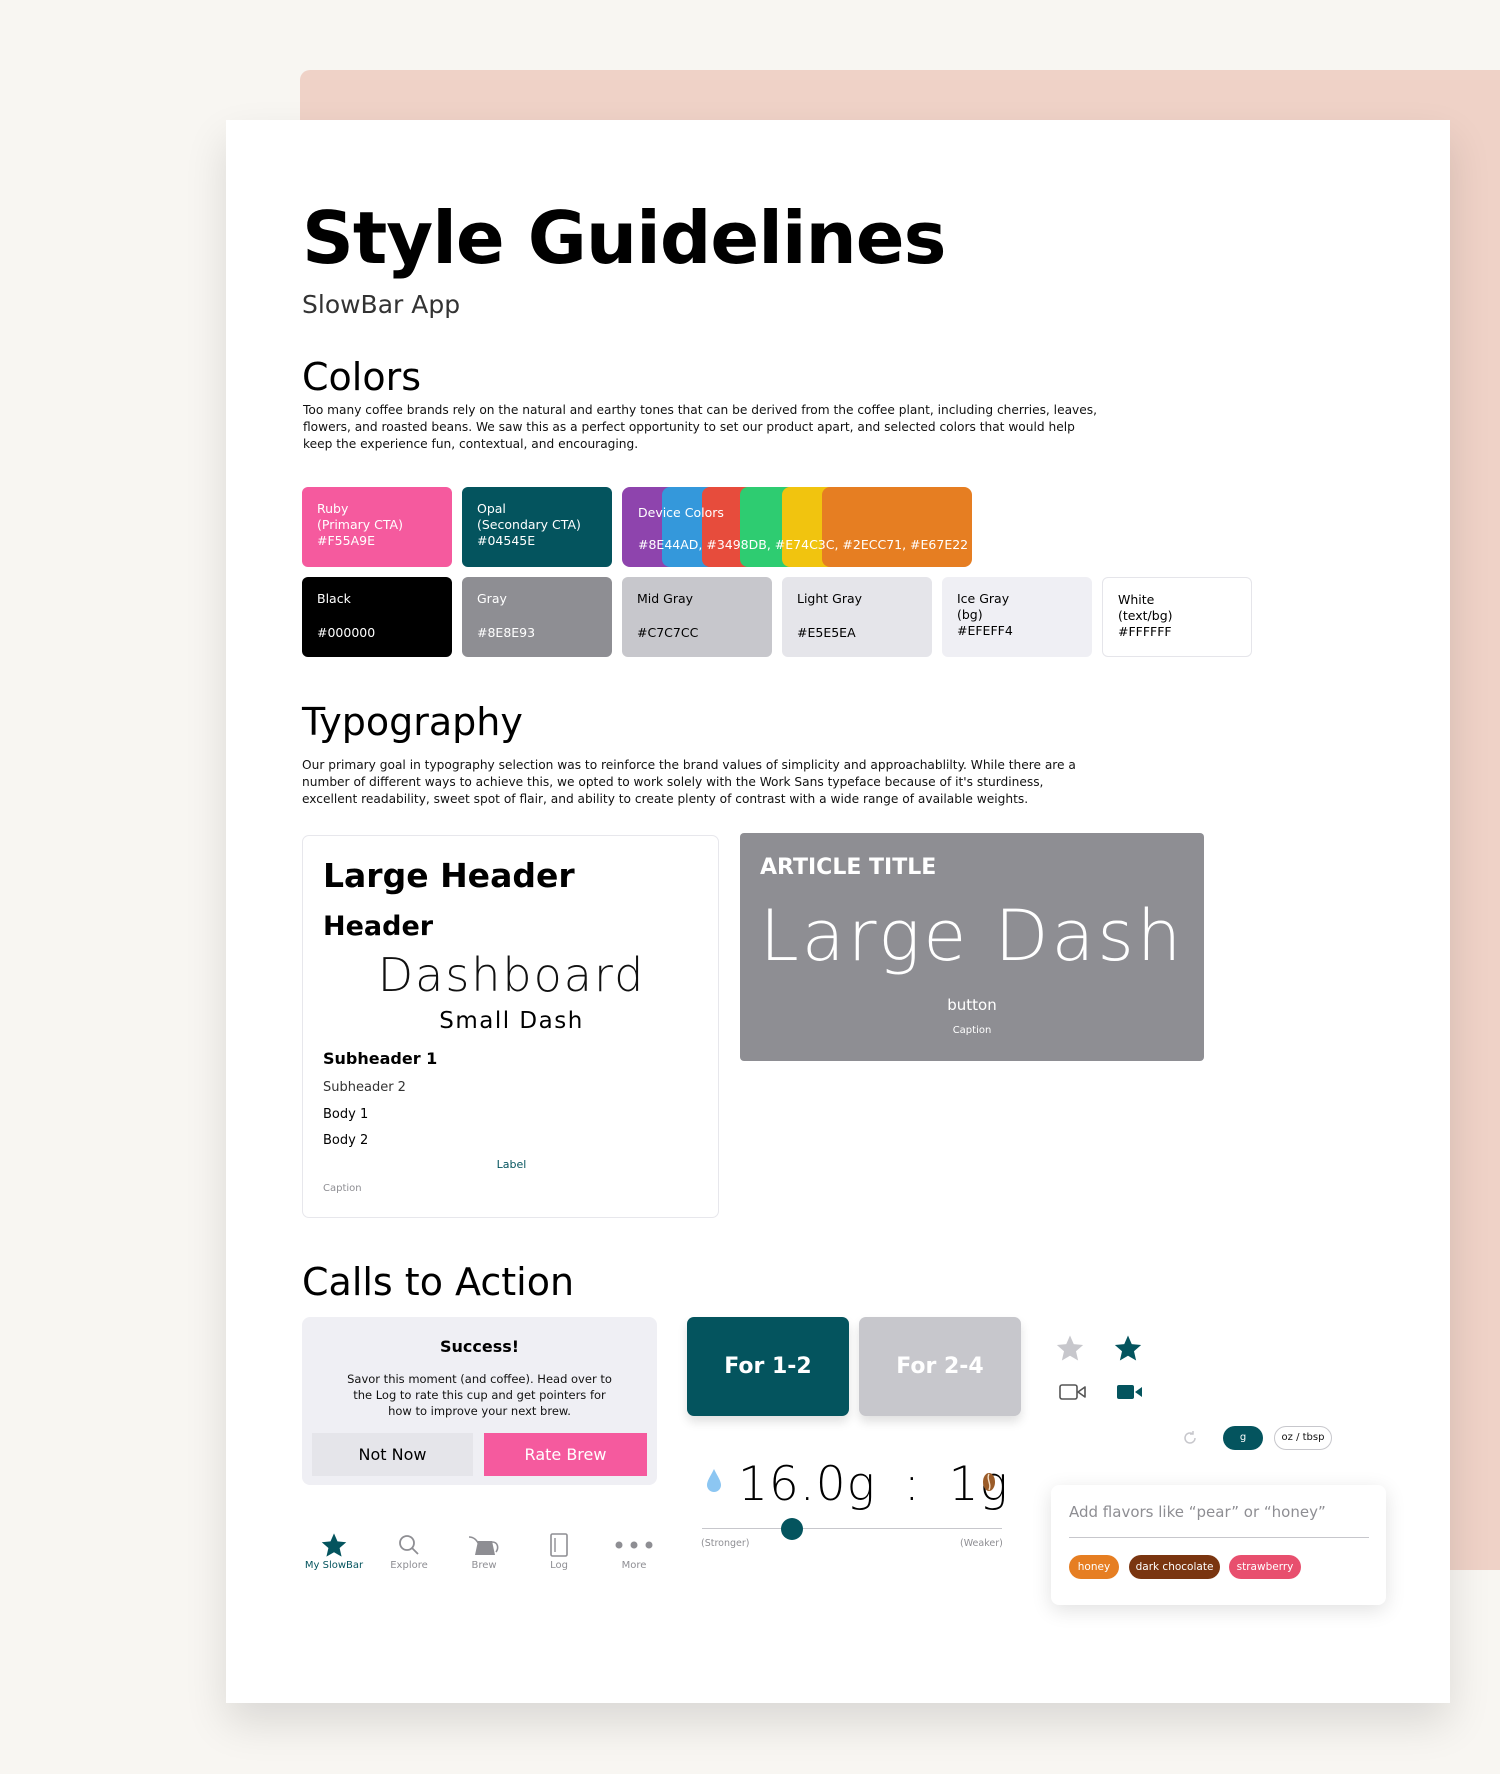 The image size is (1500, 1774). I want to click on ratio-readout: 16.0g : 1g, so click(873, 1484).